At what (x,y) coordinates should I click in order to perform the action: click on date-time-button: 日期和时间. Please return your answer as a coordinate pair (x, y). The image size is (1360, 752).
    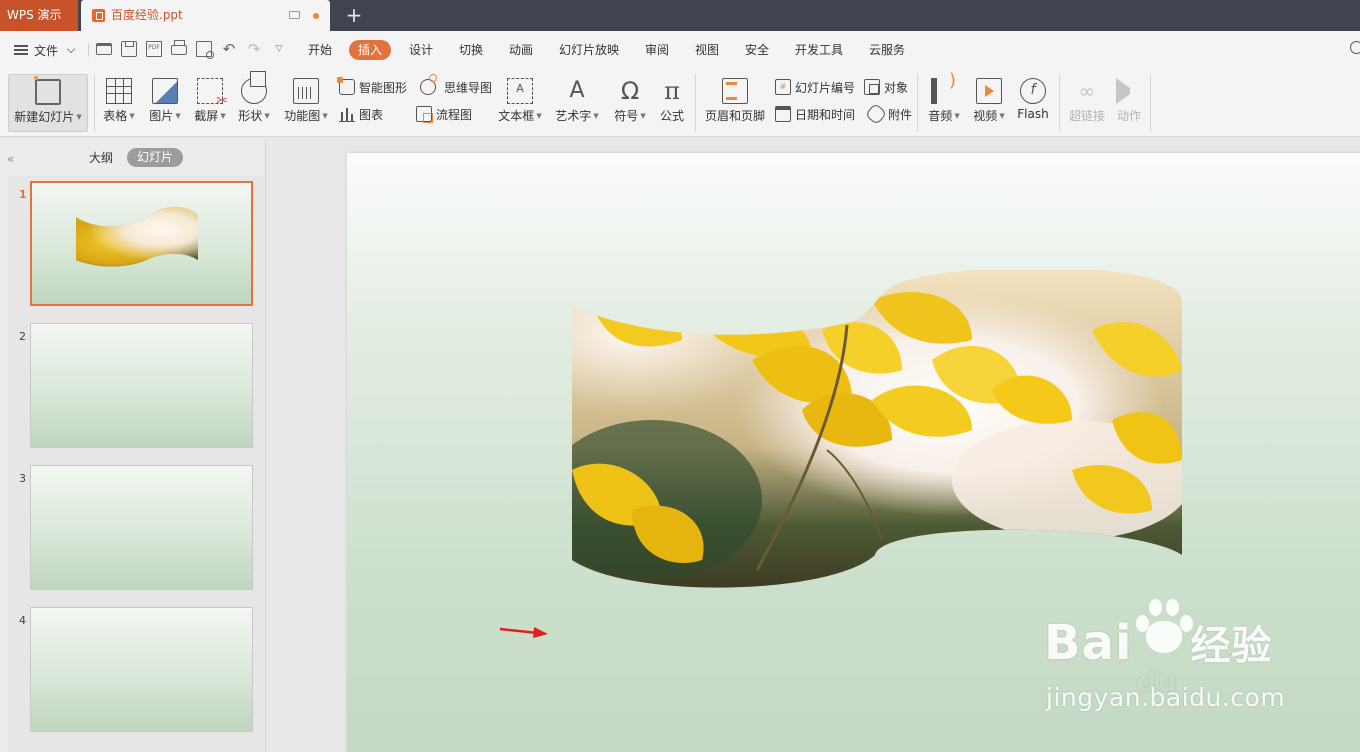
    Looking at the image, I should click on (815, 114).